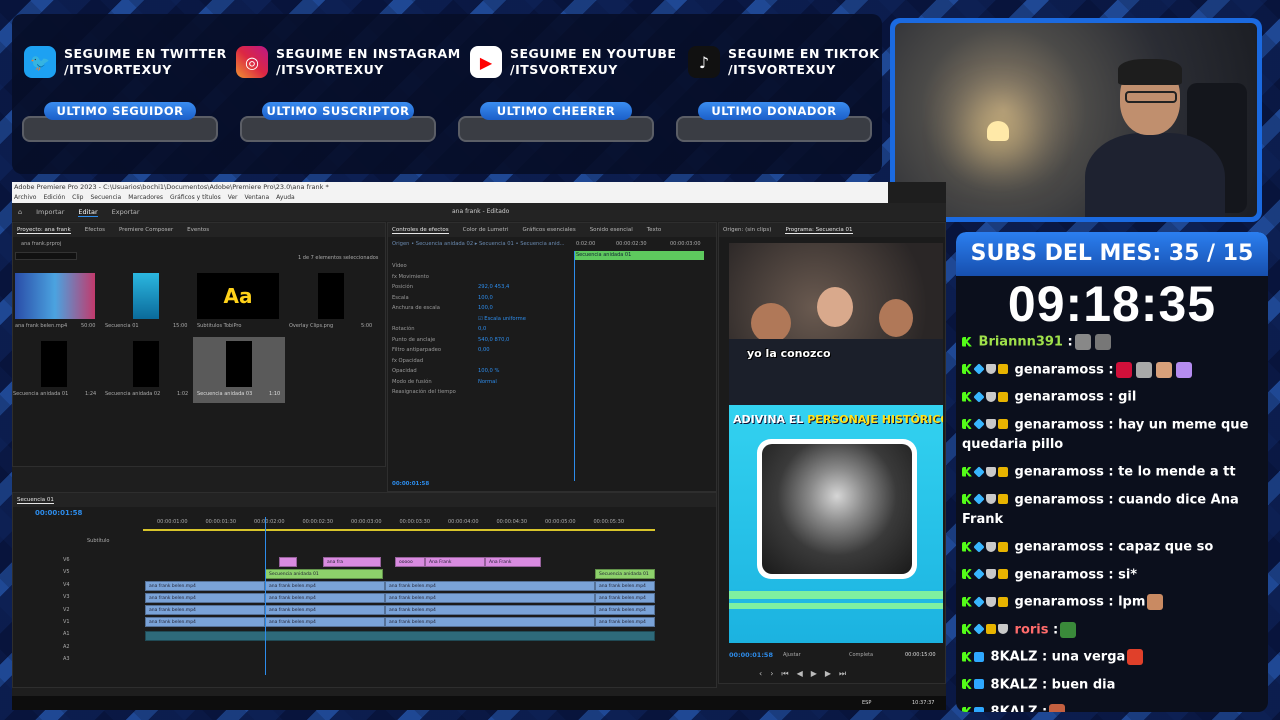 The width and height of the screenshot is (1280, 720). What do you see at coordinates (88, 212) in the screenshot?
I see `tab-edit: Editar` at bounding box center [88, 212].